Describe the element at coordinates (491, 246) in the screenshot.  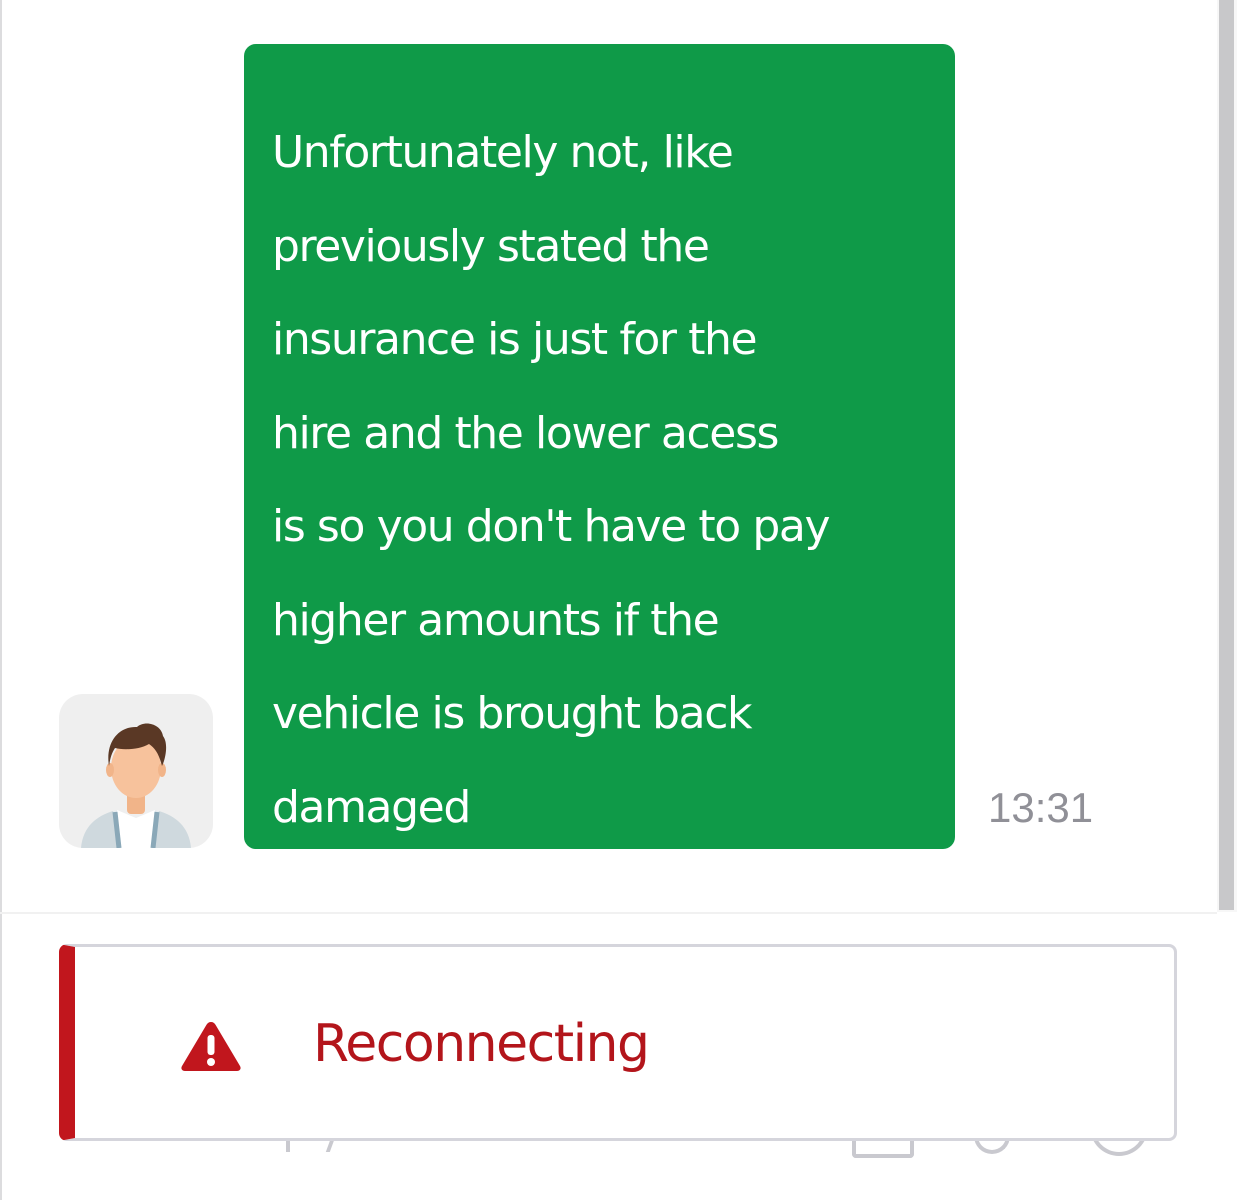
I see `message-line: previously stated the` at that location.